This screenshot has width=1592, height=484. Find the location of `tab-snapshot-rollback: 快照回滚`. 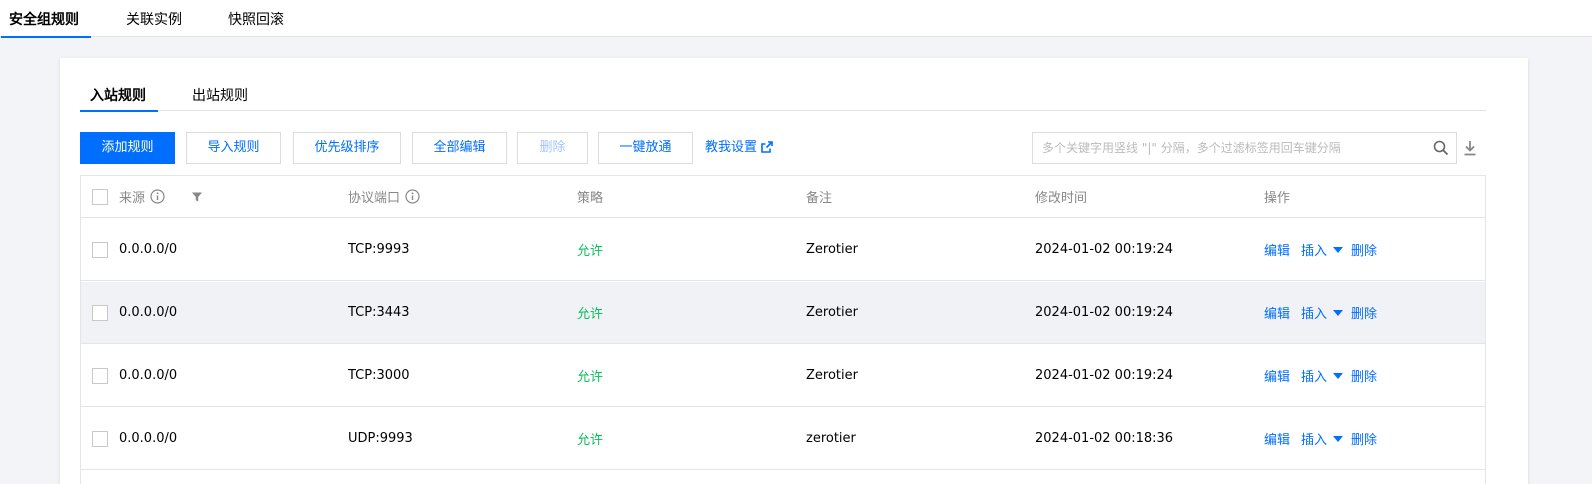

tab-snapshot-rollback: 快照回滚 is located at coordinates (256, 18).